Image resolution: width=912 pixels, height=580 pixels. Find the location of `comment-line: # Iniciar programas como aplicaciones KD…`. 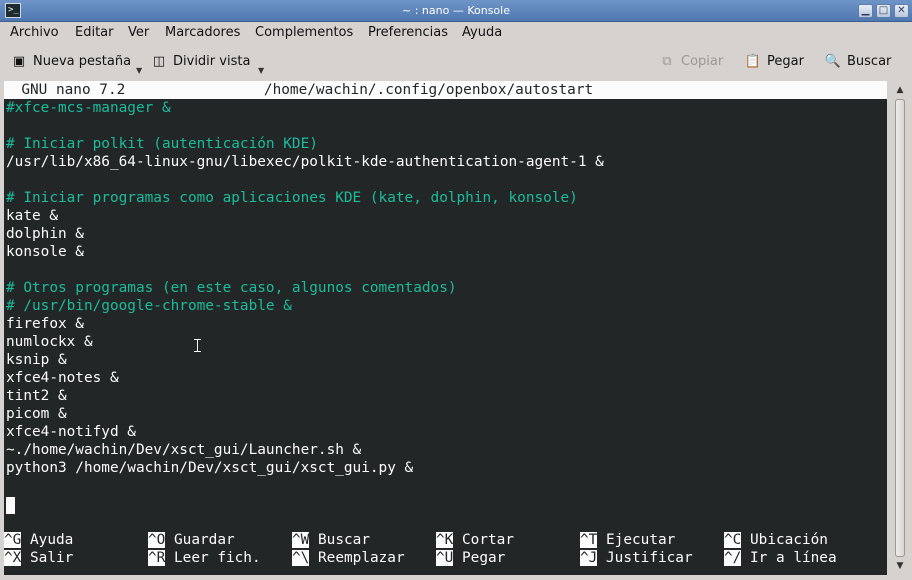

comment-line: # Iniciar programas como aplicaciones KD… is located at coordinates (292, 198).